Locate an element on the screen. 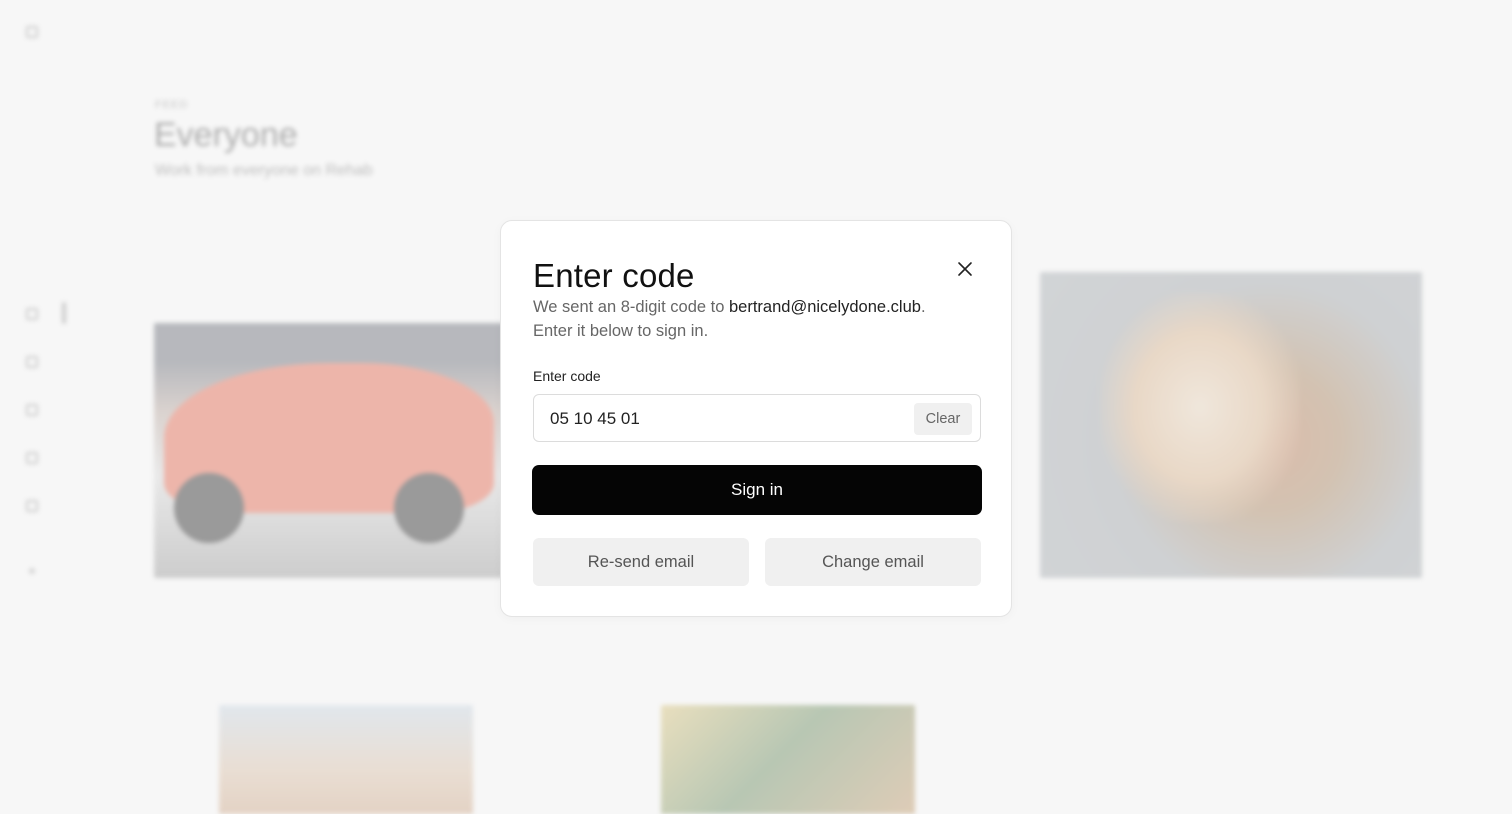 This screenshot has width=1512, height=814. feed-eyebrow: FEED is located at coordinates (172, 105).